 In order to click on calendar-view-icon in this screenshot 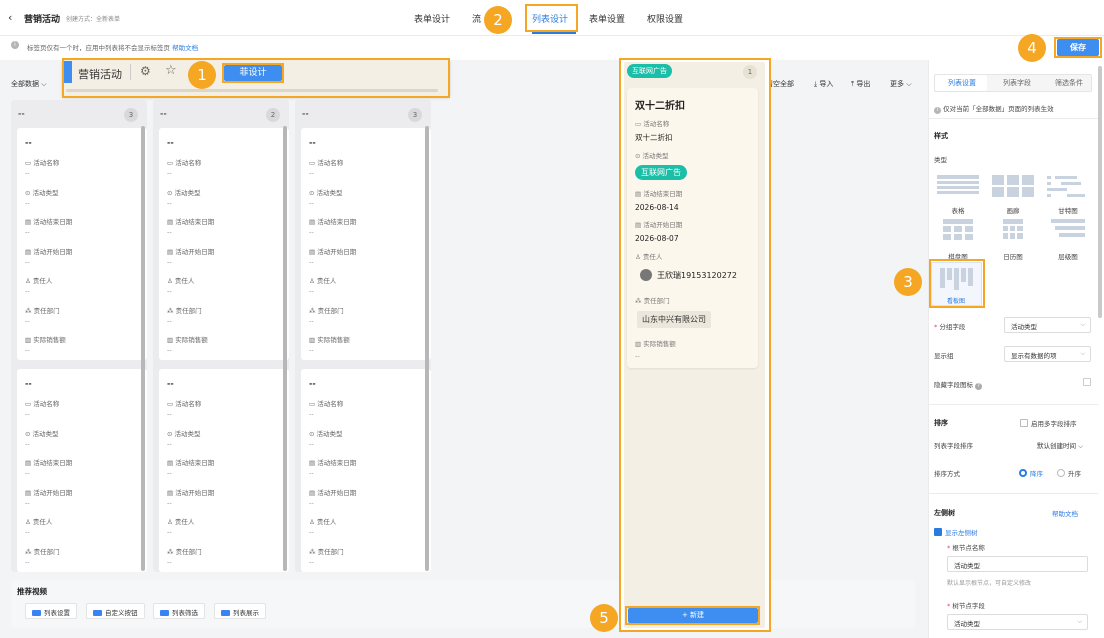, I will do `click(1013, 231)`.